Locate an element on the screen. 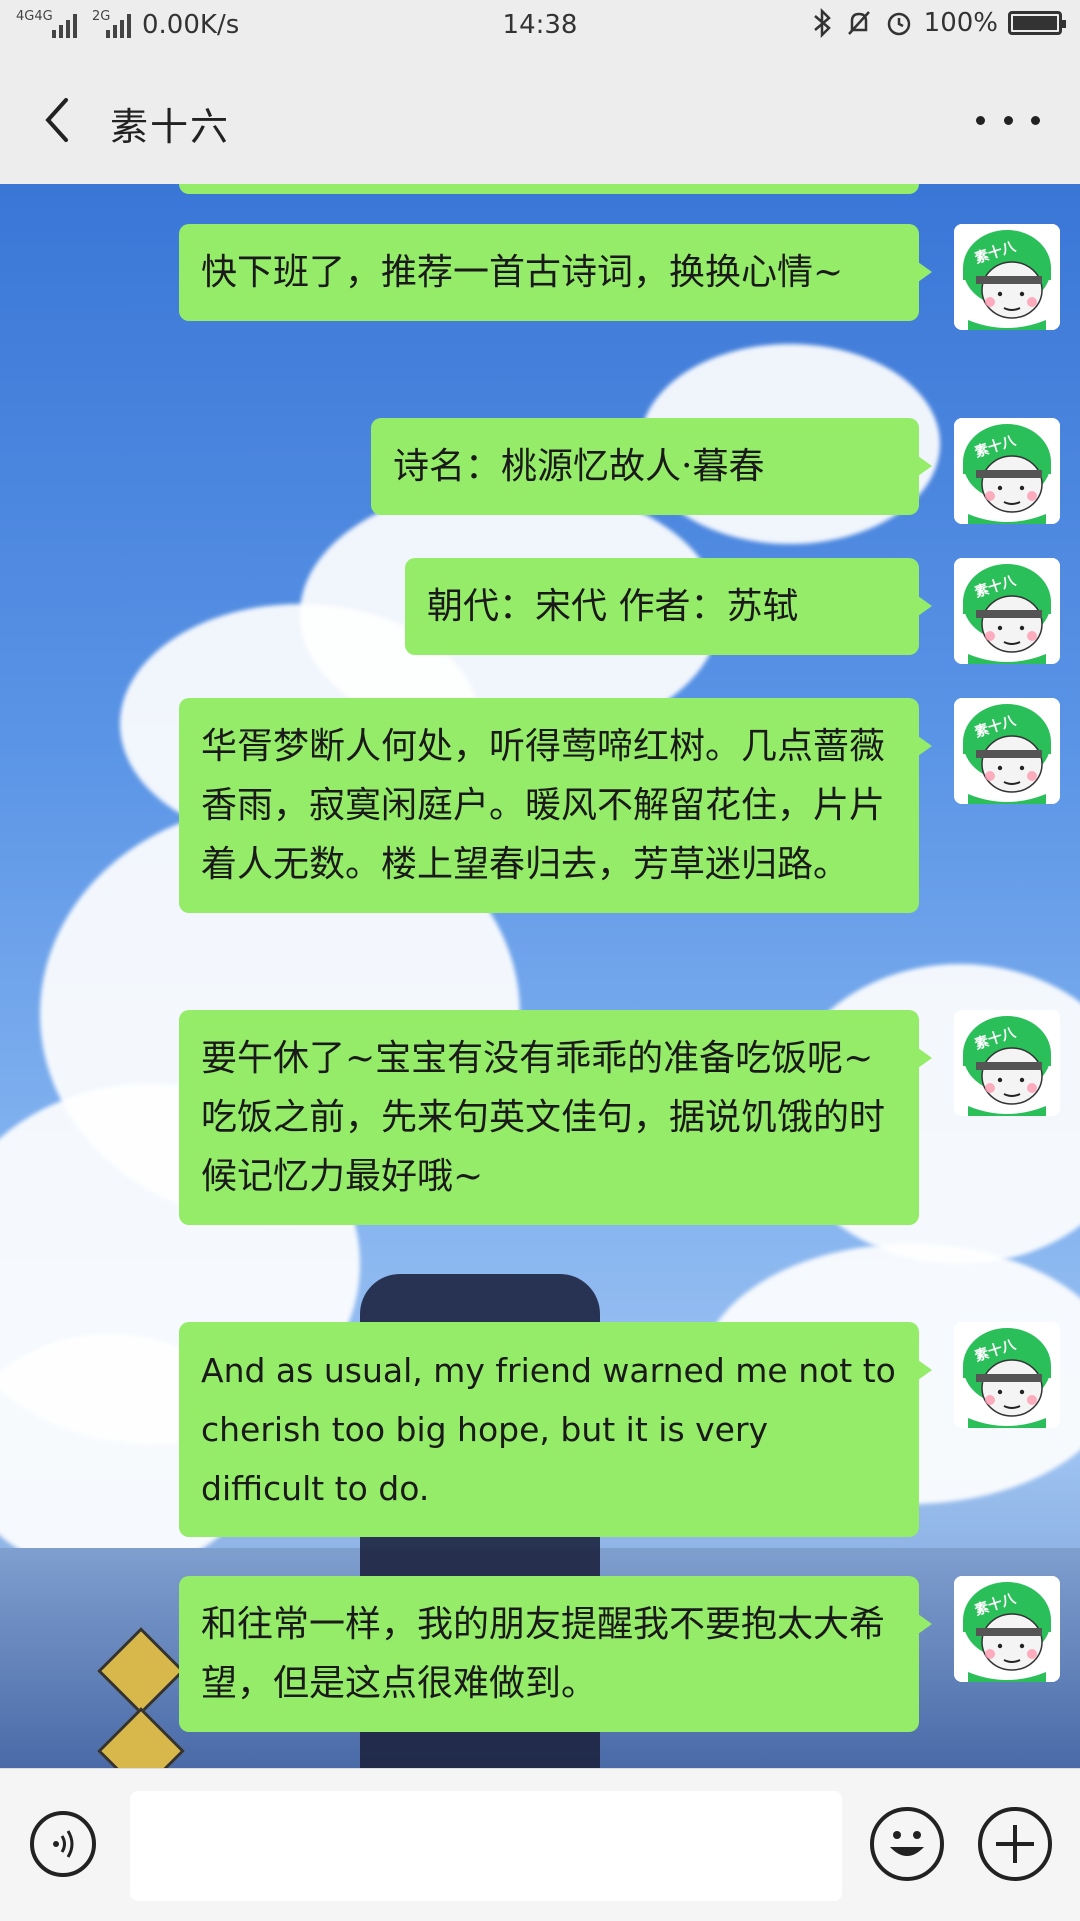 This screenshot has width=1080, height=1921. plus-icon is located at coordinates (1015, 1844).